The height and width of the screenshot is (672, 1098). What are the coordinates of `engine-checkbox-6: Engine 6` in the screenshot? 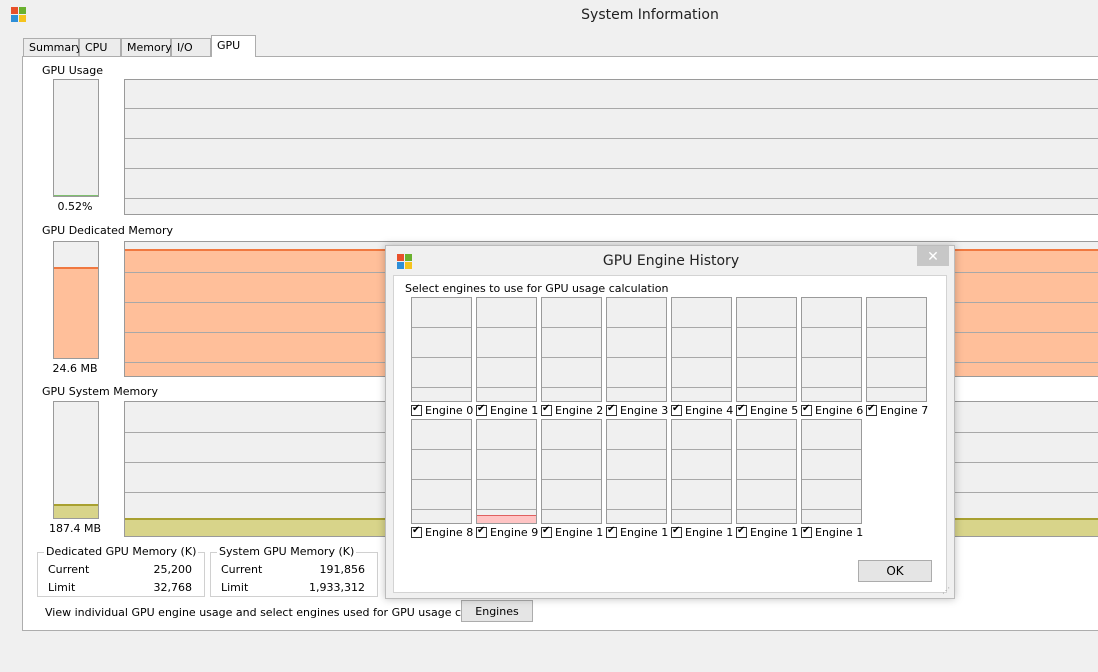 It's located at (832, 411).